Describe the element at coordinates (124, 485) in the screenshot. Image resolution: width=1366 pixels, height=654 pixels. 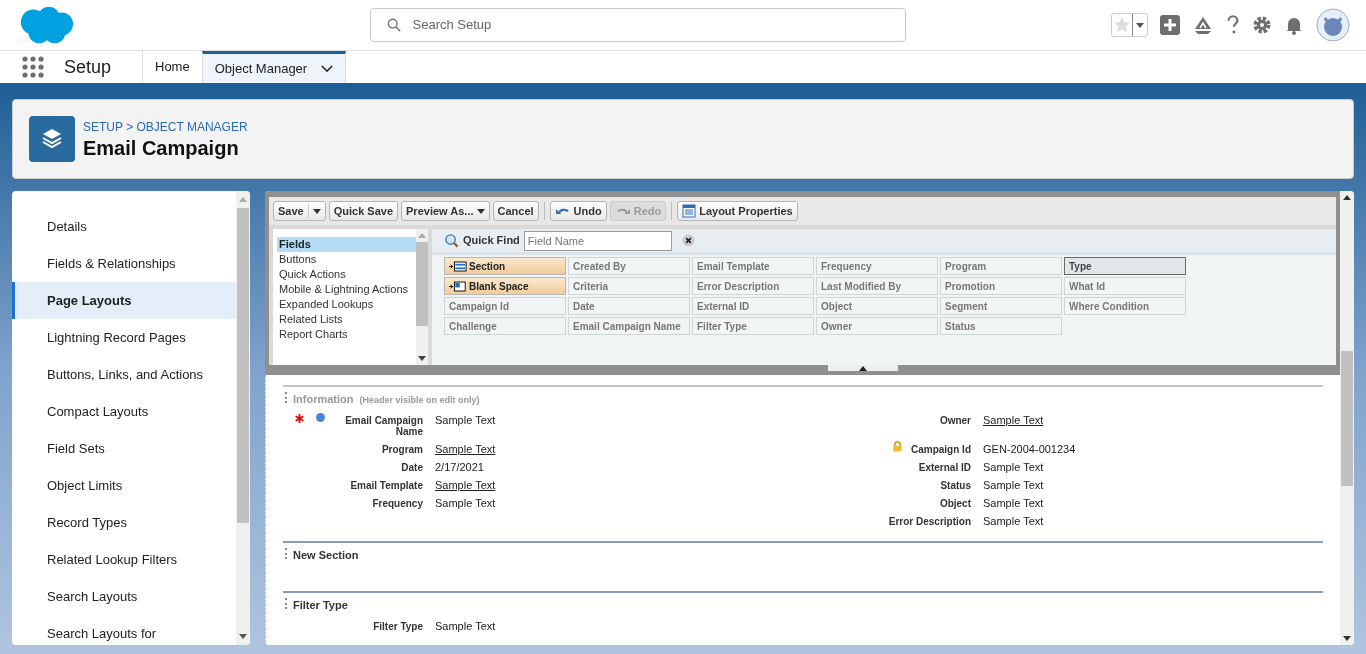
I see `sidebar-item: Object Limits` at that location.